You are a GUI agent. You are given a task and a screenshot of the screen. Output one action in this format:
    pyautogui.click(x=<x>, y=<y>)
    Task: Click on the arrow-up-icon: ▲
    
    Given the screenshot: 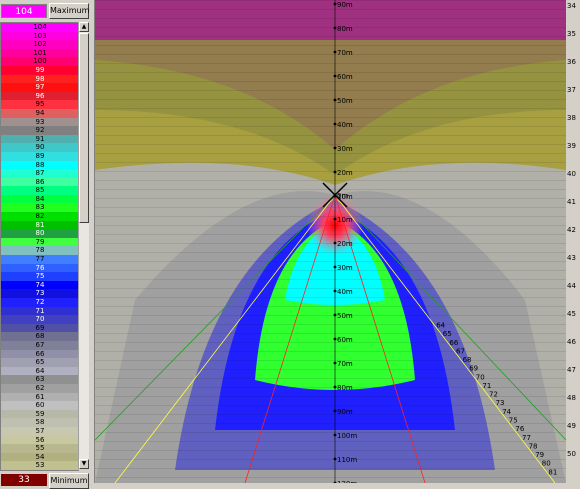 What is the action you would take?
    pyautogui.click(x=84, y=27)
    